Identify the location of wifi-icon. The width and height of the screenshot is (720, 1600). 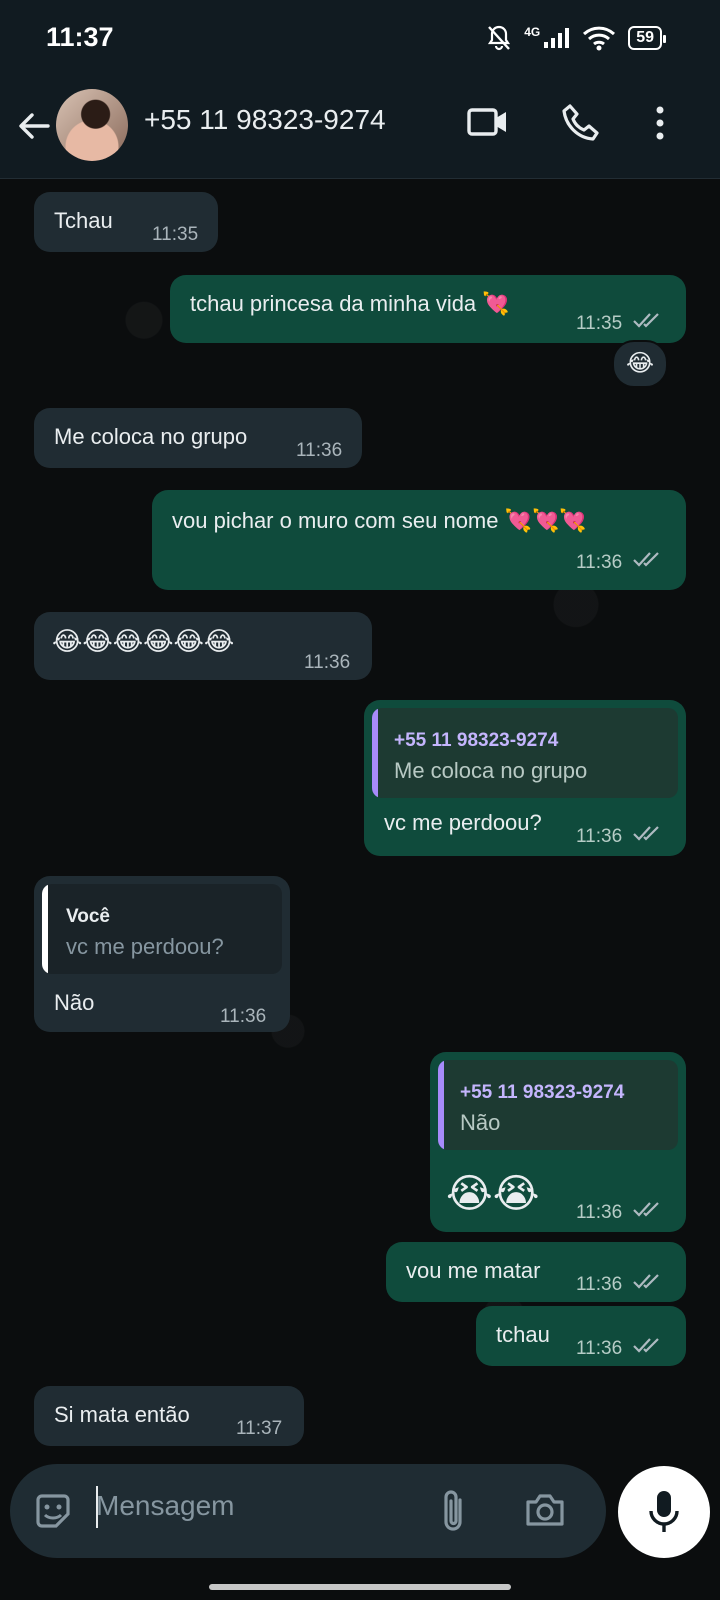
(599, 38).